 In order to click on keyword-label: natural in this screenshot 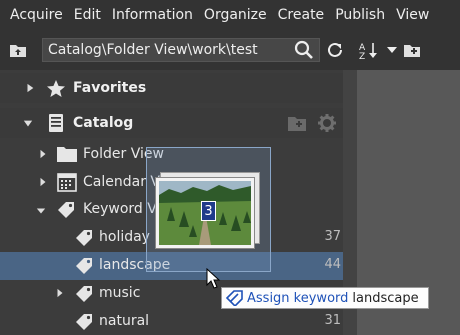, I will do `click(124, 321)`.